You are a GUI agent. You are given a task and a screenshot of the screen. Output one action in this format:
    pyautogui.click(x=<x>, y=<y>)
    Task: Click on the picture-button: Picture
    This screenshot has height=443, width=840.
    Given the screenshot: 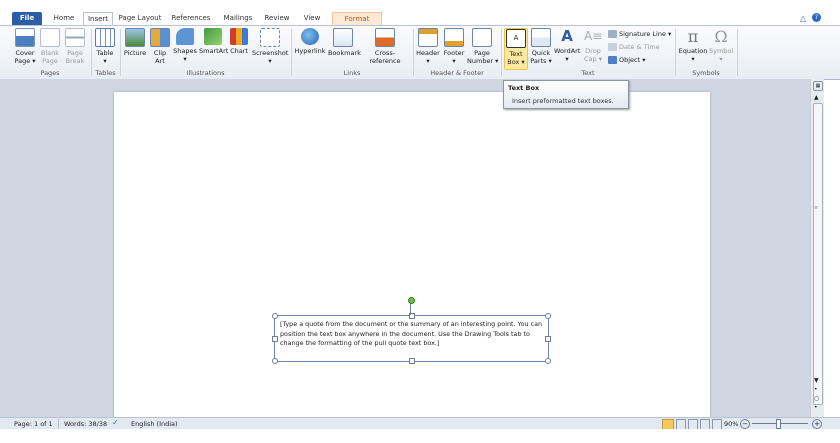 What is the action you would take?
    pyautogui.click(x=135, y=42)
    